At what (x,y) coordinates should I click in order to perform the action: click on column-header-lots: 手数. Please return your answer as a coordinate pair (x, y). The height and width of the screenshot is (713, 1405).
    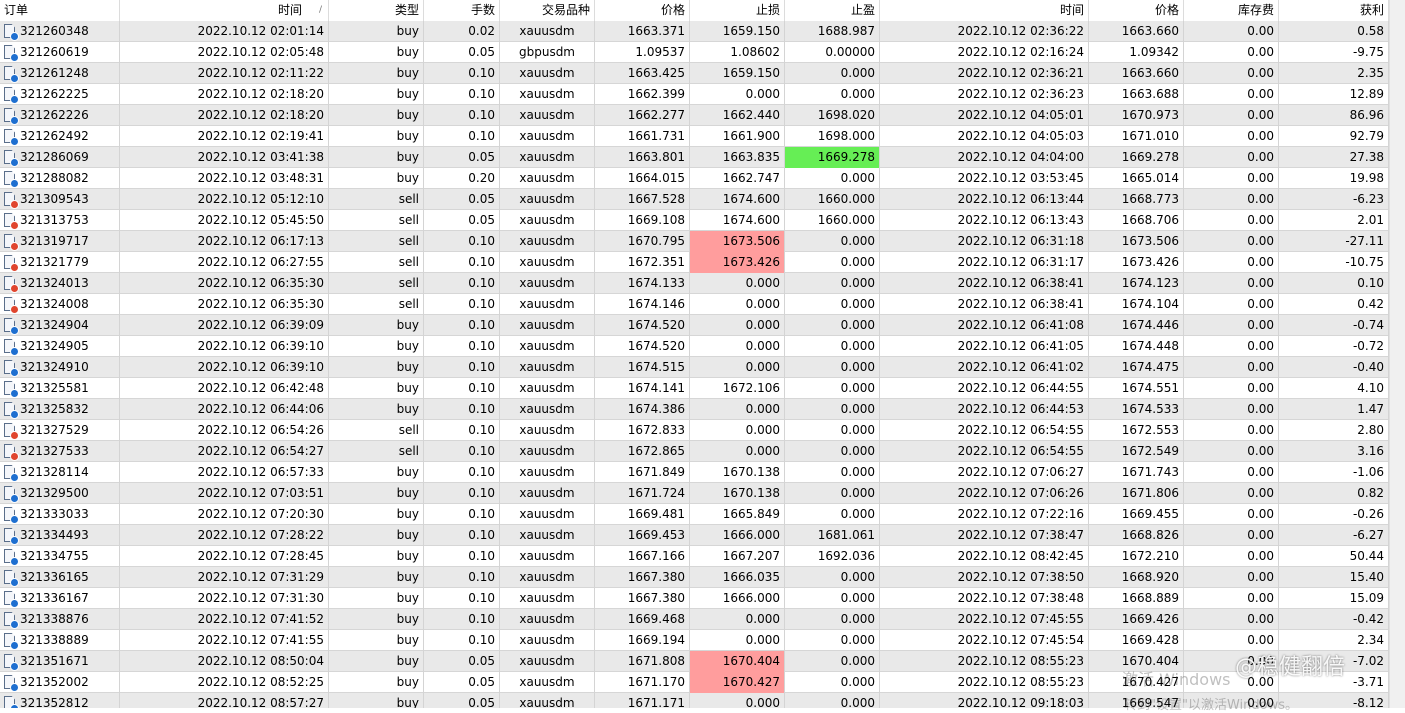
    Looking at the image, I should click on (462, 10).